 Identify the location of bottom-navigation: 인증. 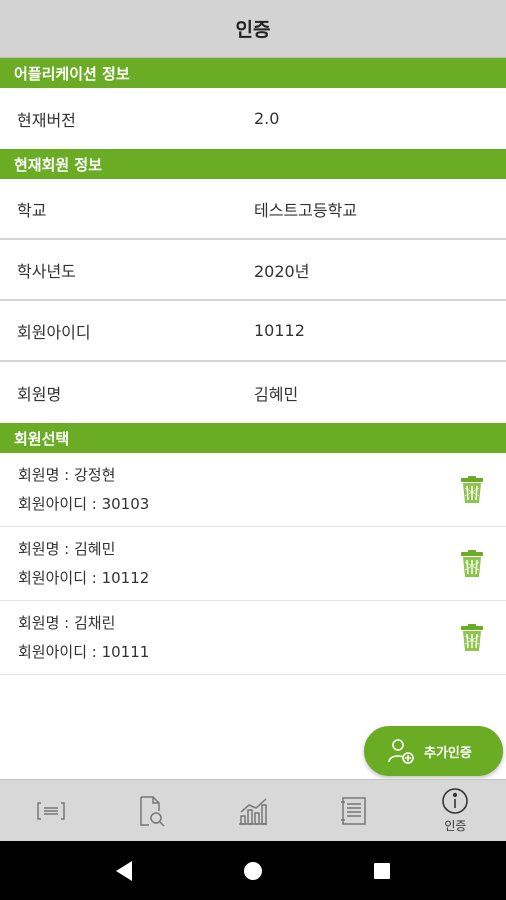
(253, 810).